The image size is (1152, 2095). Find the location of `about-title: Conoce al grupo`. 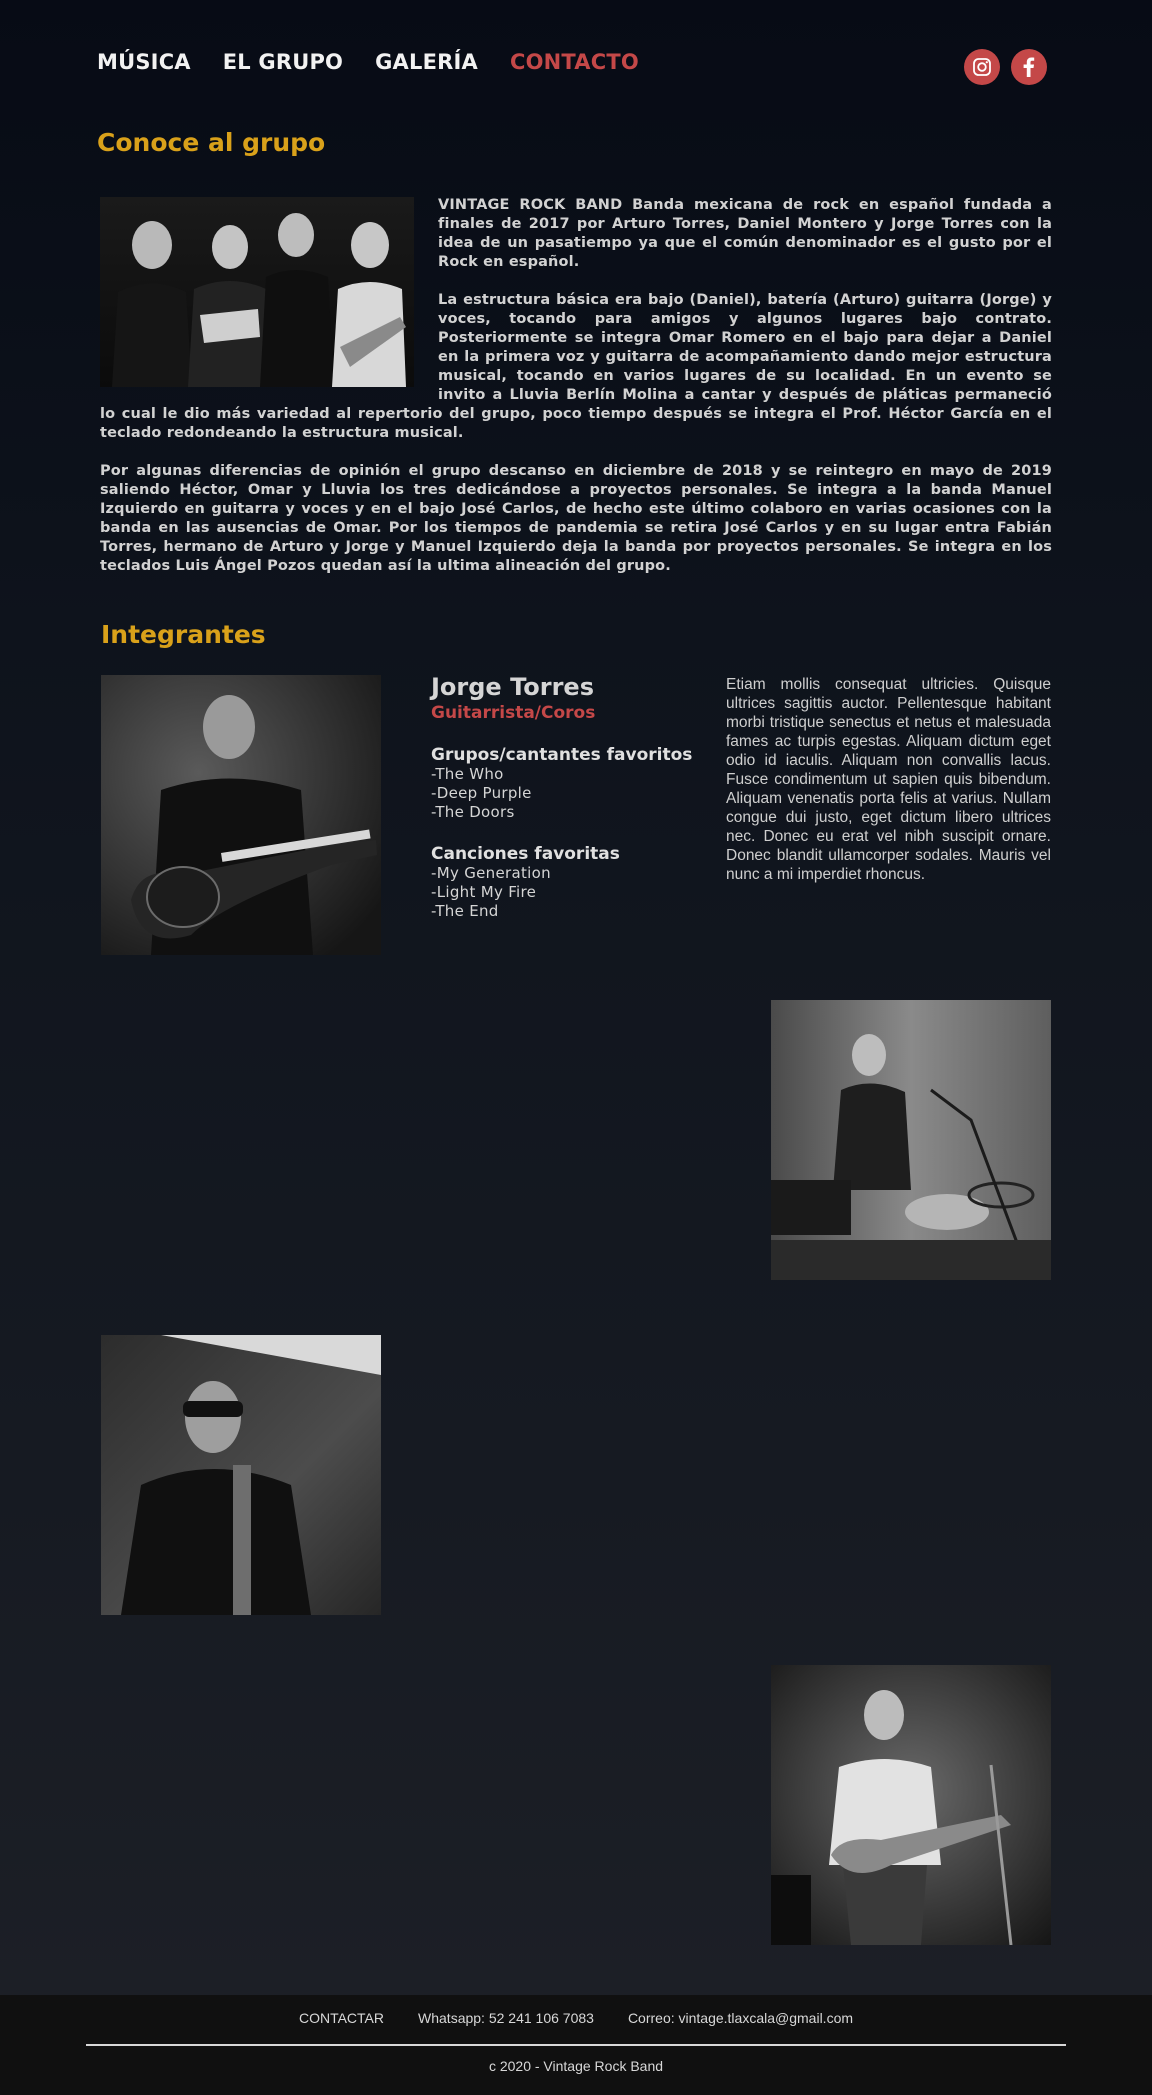

about-title: Conoce al grupo is located at coordinates (211, 142).